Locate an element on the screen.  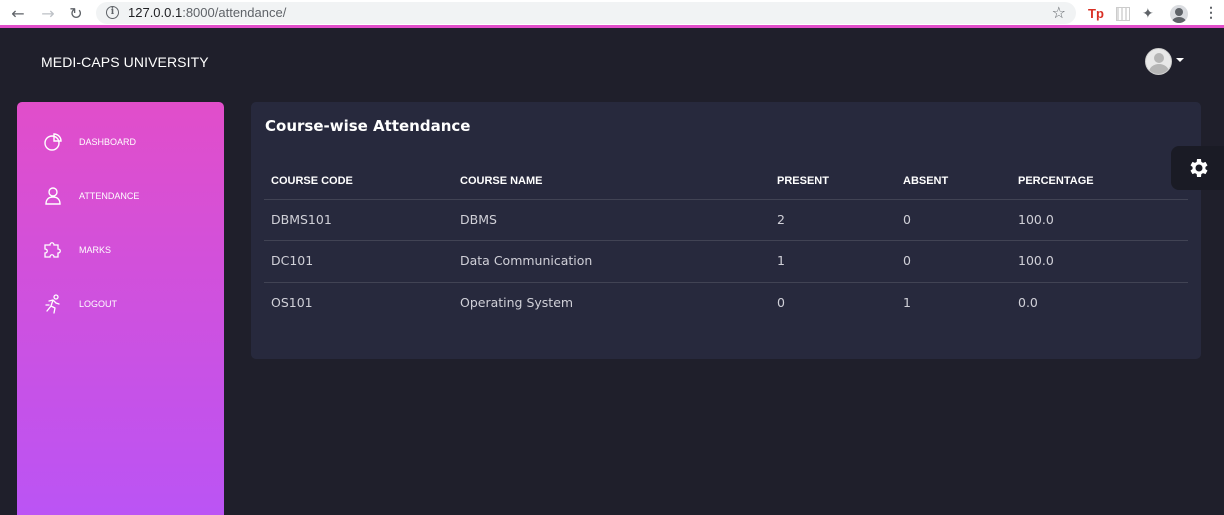
extension-tp-icon: Tp is located at coordinates (1096, 13).